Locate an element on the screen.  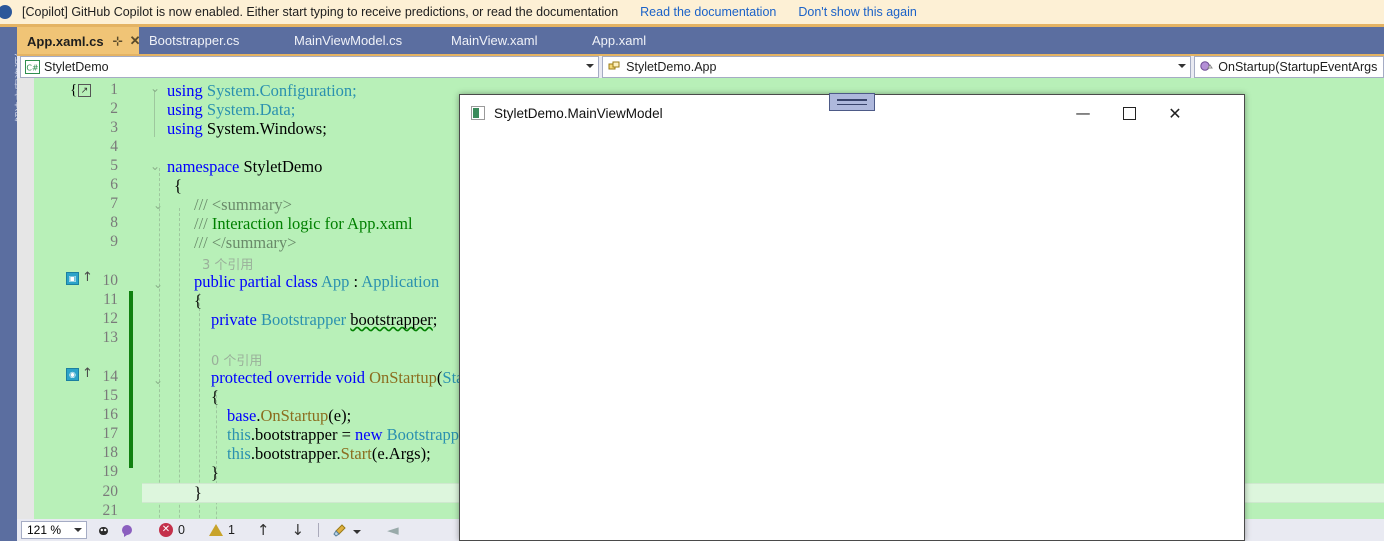
line-text: /// </summary> is located at coordinates (245, 242).